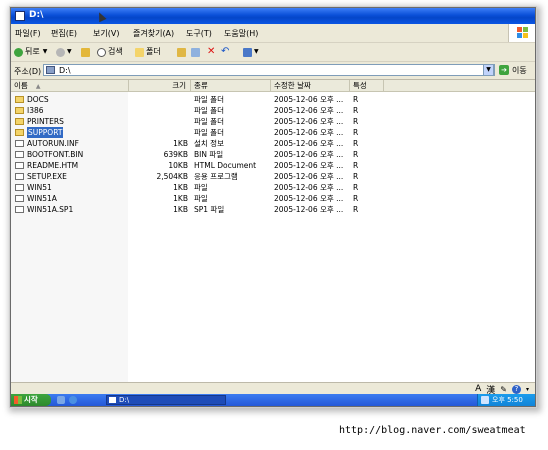  Describe the element at coordinates (516, 389) in the screenshot. I see `help-icon: ?` at that location.